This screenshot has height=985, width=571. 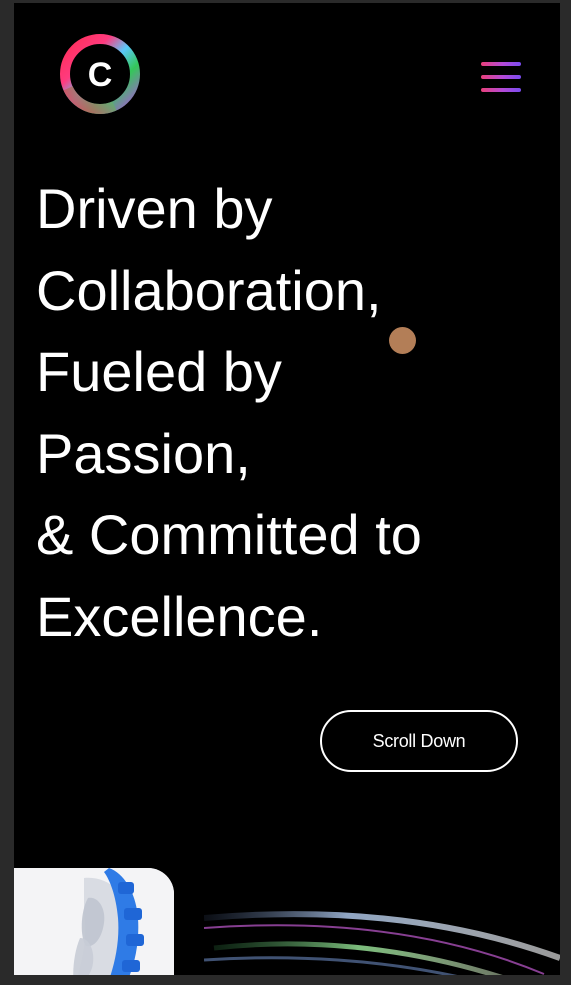 I want to click on blue-gear-image, so click(x=94, y=921).